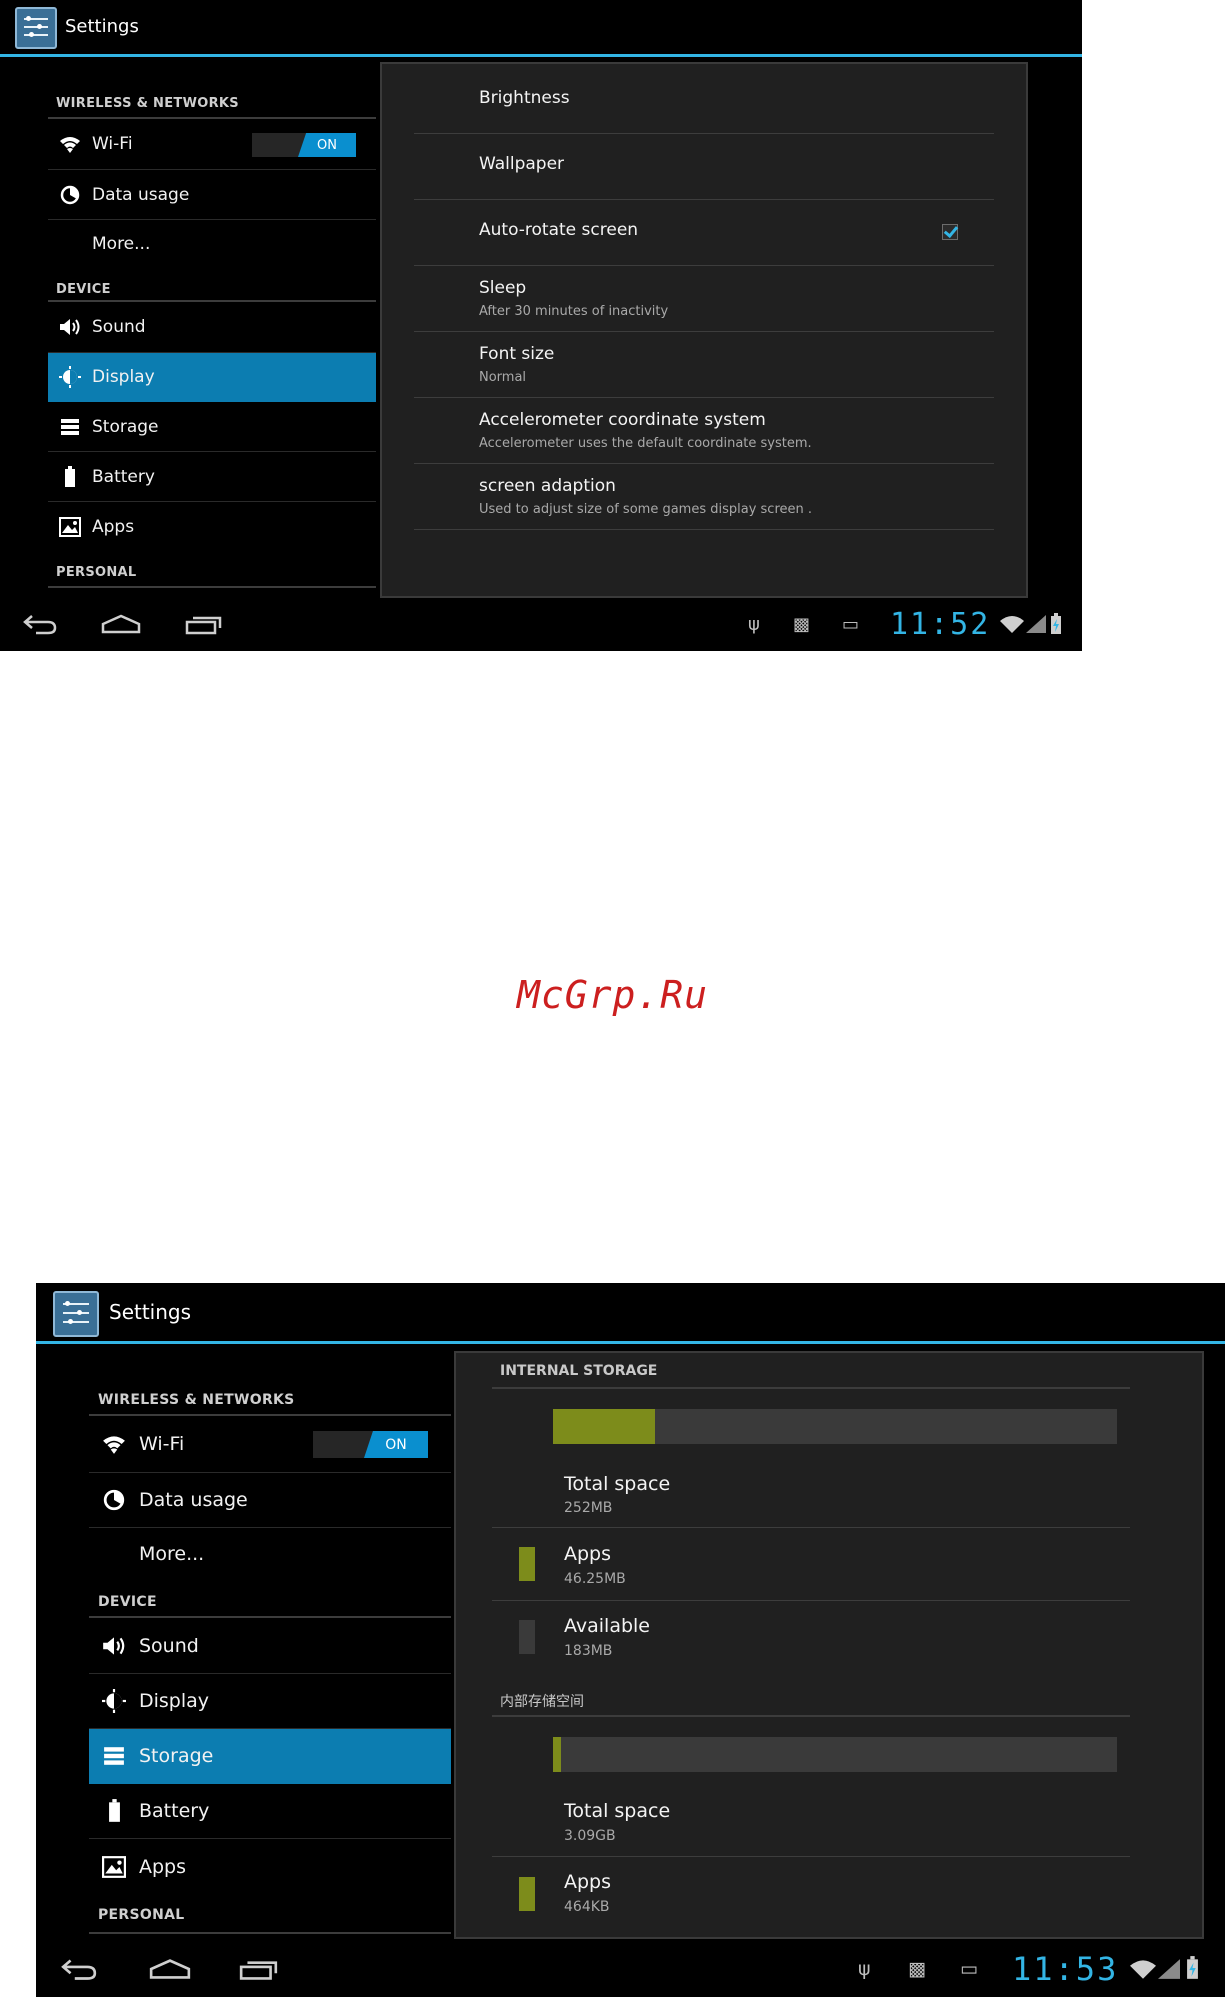  I want to click on speaker-icon, so click(70, 327).